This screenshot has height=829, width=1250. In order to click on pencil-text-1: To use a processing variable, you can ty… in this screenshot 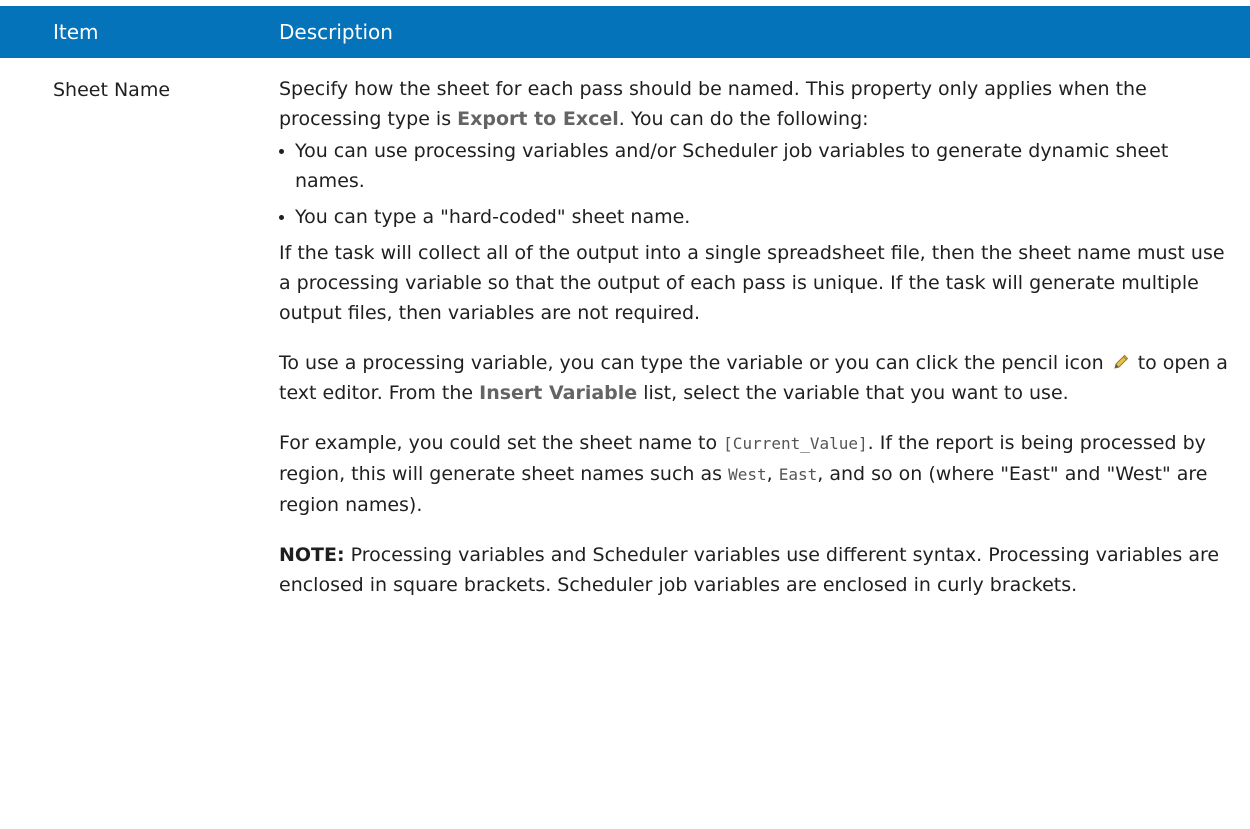, I will do `click(694, 363)`.